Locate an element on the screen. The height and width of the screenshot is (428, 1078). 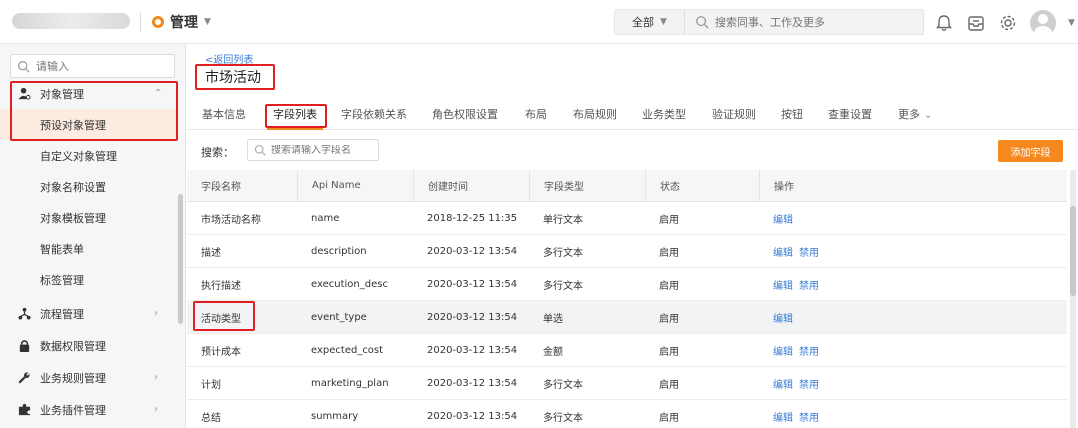
tab-role-permissions: 角色权限设置 is located at coordinates (465, 114).